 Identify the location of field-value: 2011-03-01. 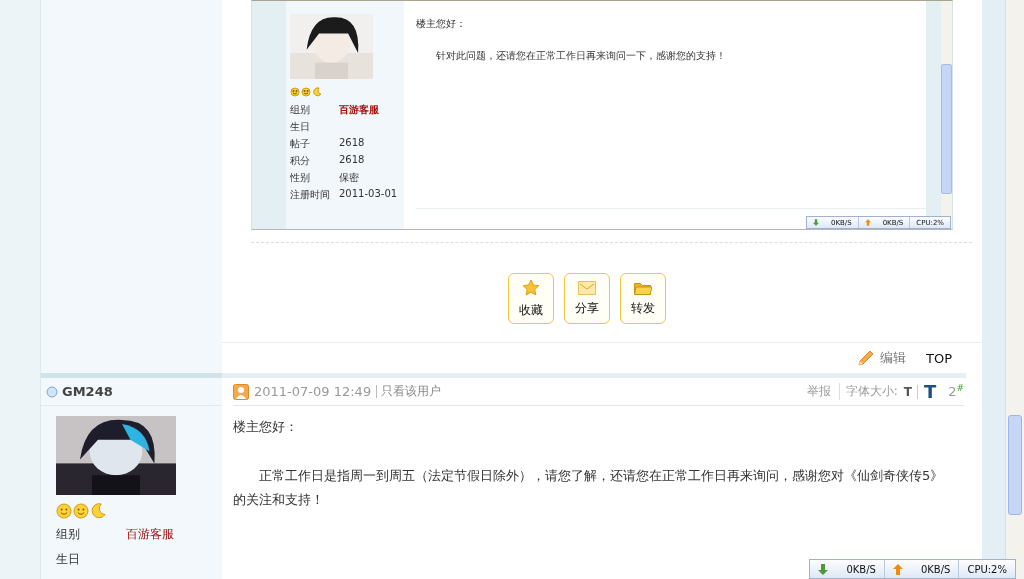
(368, 194).